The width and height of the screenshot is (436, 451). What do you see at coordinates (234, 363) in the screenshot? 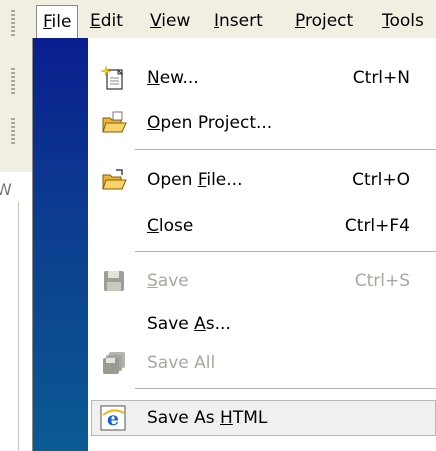
I see `menu-item-save-all: Save All` at bounding box center [234, 363].